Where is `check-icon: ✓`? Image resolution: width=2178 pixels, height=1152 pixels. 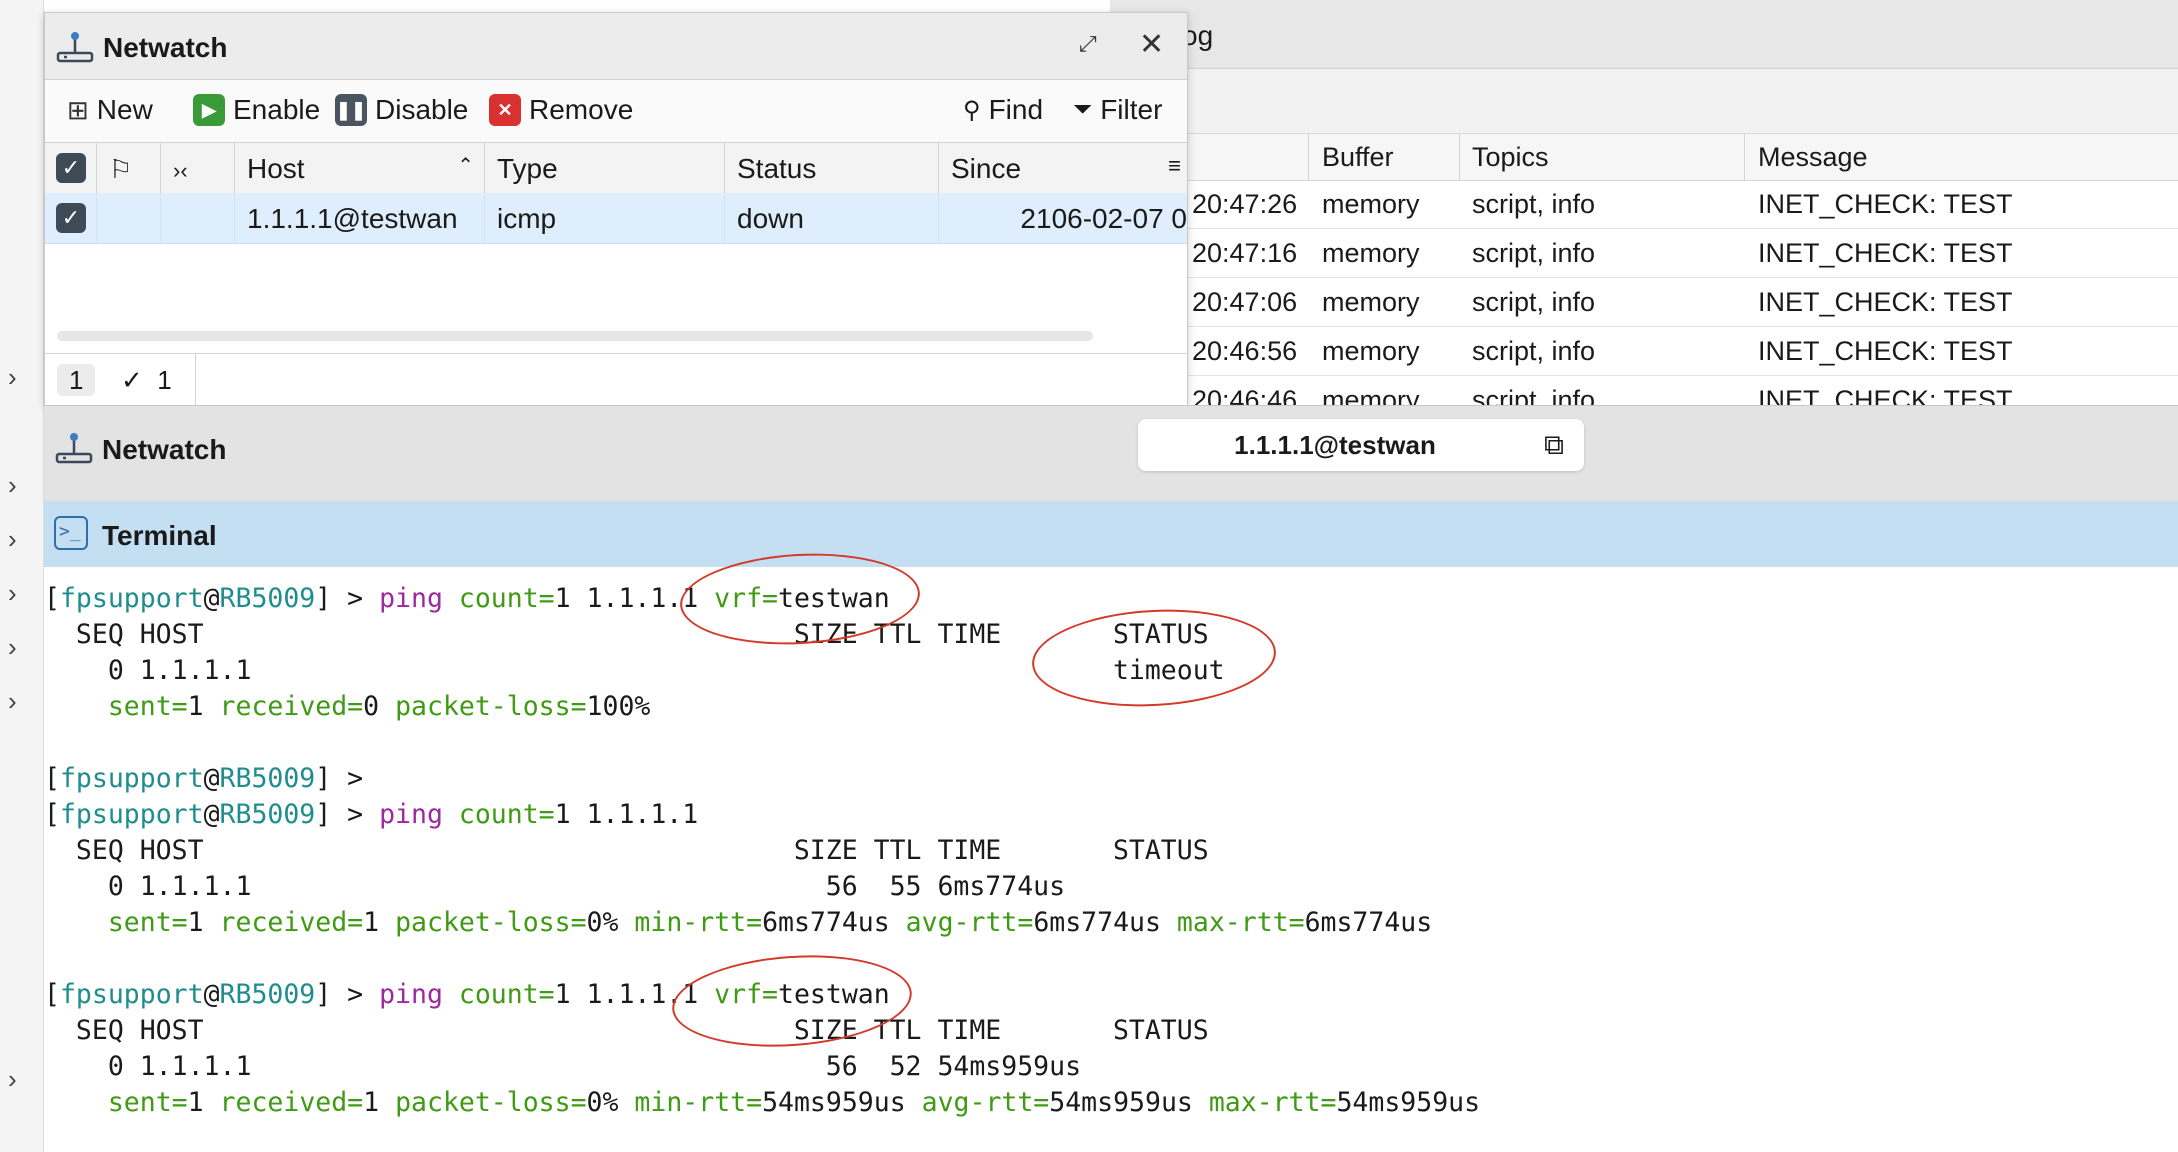 check-icon: ✓ is located at coordinates (132, 380).